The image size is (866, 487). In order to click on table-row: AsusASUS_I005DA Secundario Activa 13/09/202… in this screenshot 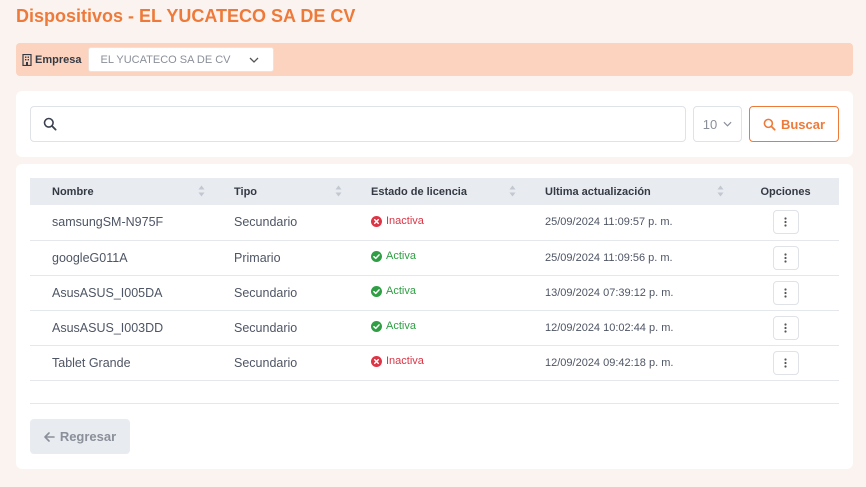, I will do `click(434, 292)`.